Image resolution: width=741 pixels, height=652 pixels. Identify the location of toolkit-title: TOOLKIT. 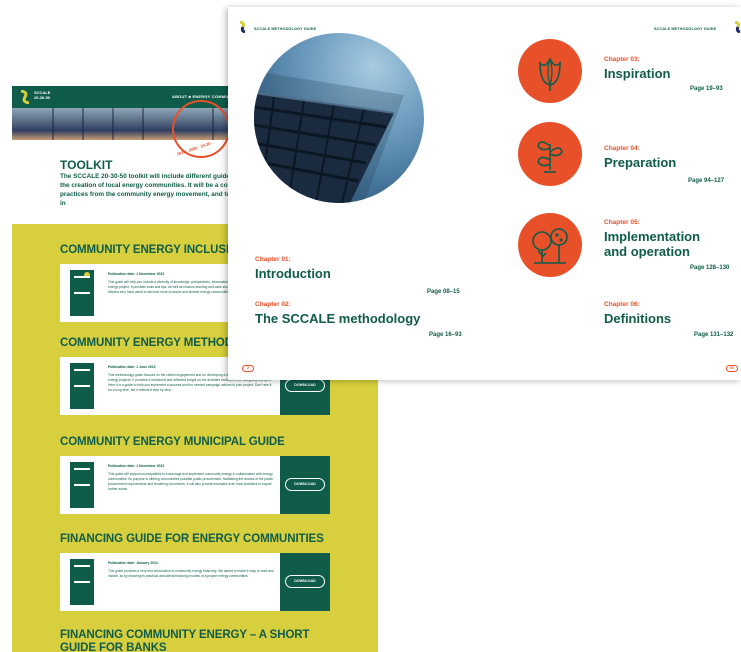
(86, 165).